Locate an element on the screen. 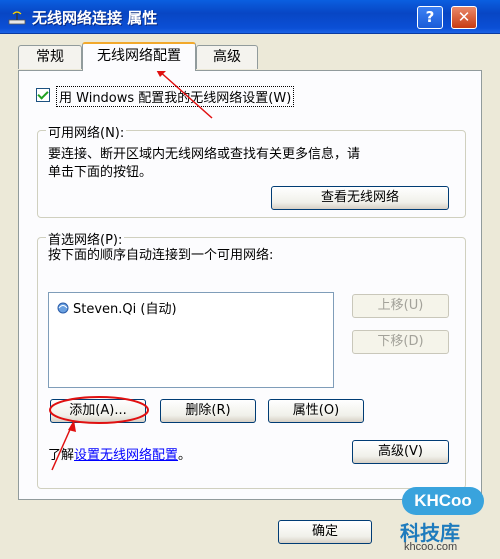 This screenshot has height=559, width=500. remove-button: 删除(R) is located at coordinates (208, 411).